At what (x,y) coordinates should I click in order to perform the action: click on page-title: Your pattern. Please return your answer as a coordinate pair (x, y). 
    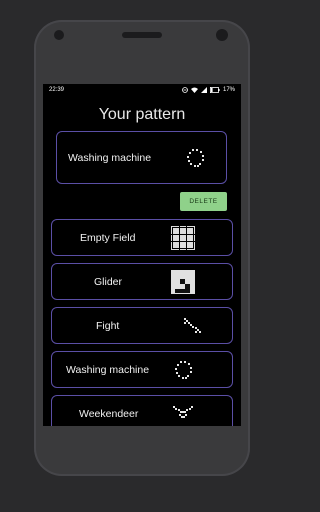
    Looking at the image, I should click on (142, 114).